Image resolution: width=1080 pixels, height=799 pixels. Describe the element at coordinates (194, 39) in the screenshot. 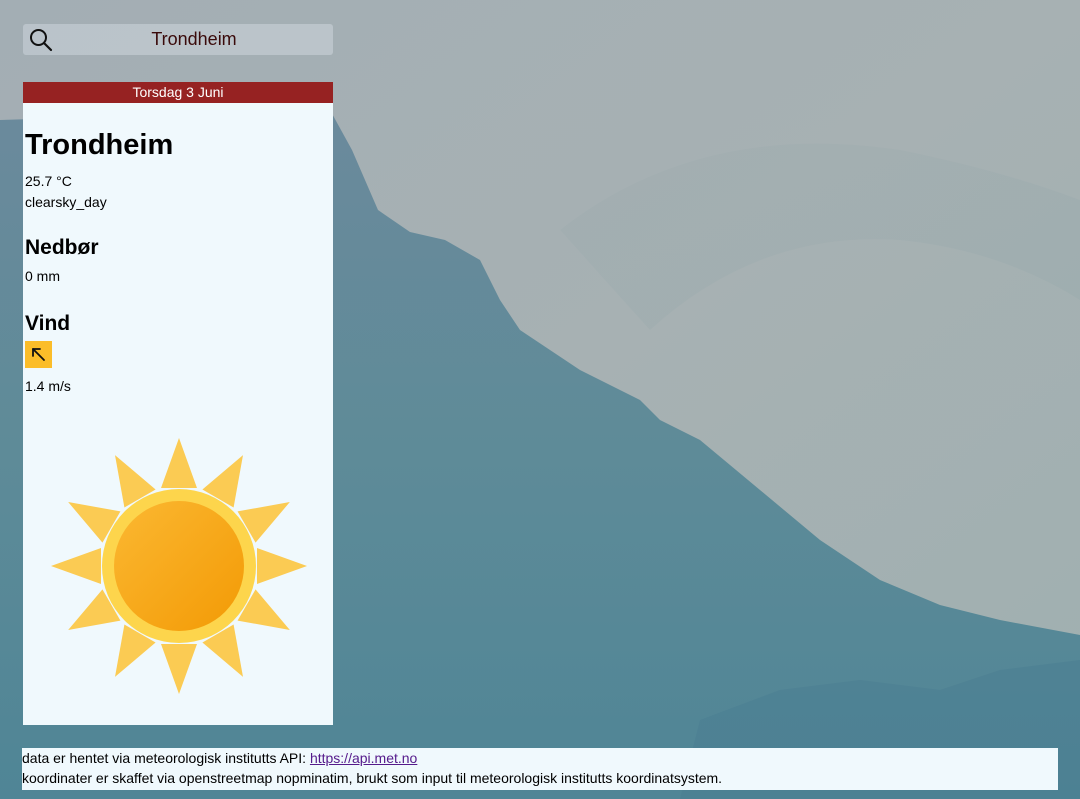

I see `search-input` at that location.